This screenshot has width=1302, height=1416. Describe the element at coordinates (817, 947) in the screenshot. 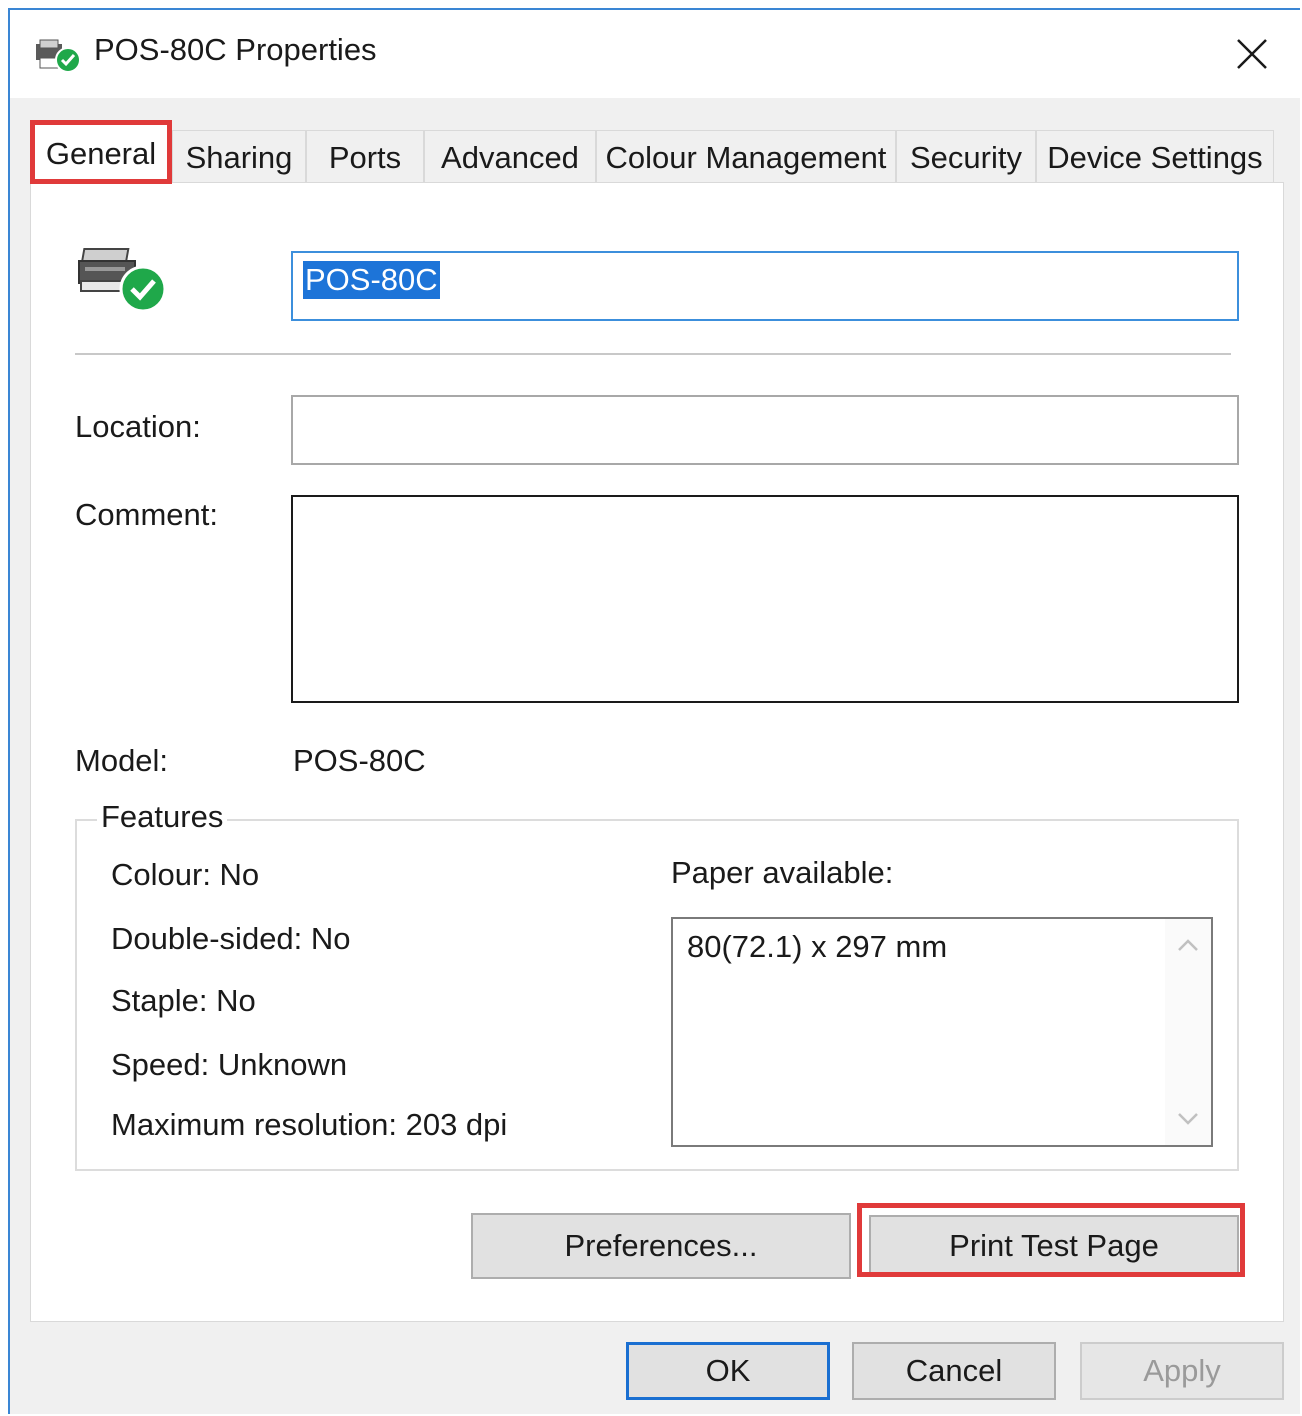

I see `list-item: 80(72.1) x 297 mm` at that location.